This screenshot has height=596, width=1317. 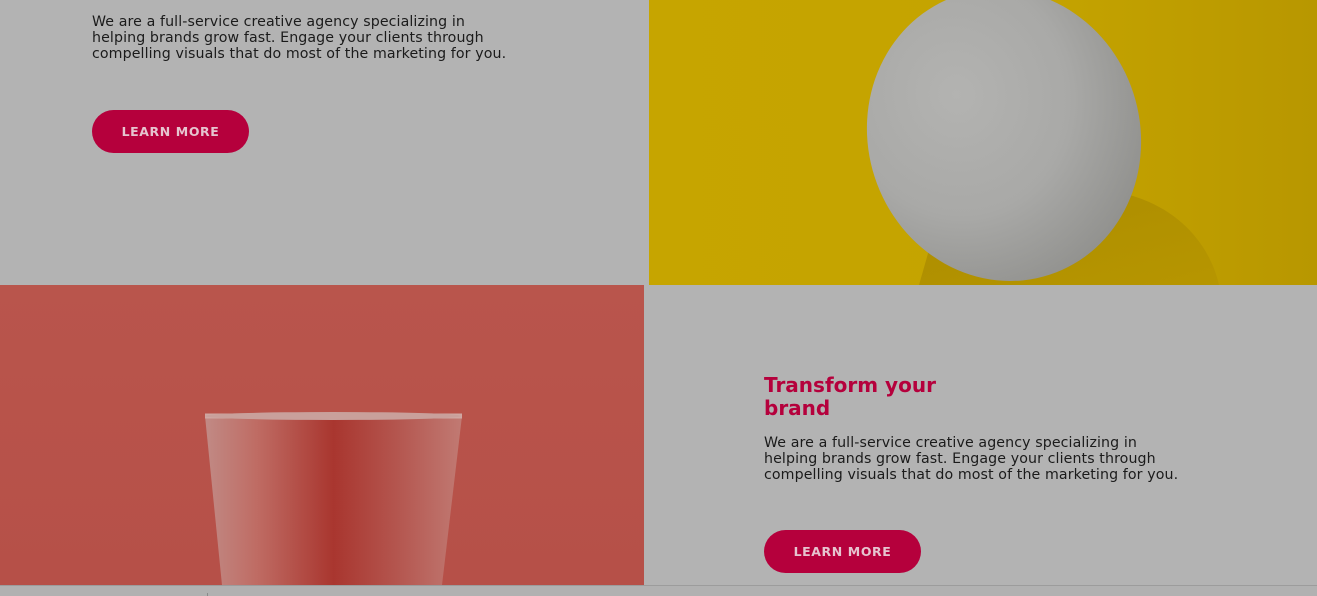 What do you see at coordinates (333, 498) in the screenshot?
I see `cup-illustration` at bounding box center [333, 498].